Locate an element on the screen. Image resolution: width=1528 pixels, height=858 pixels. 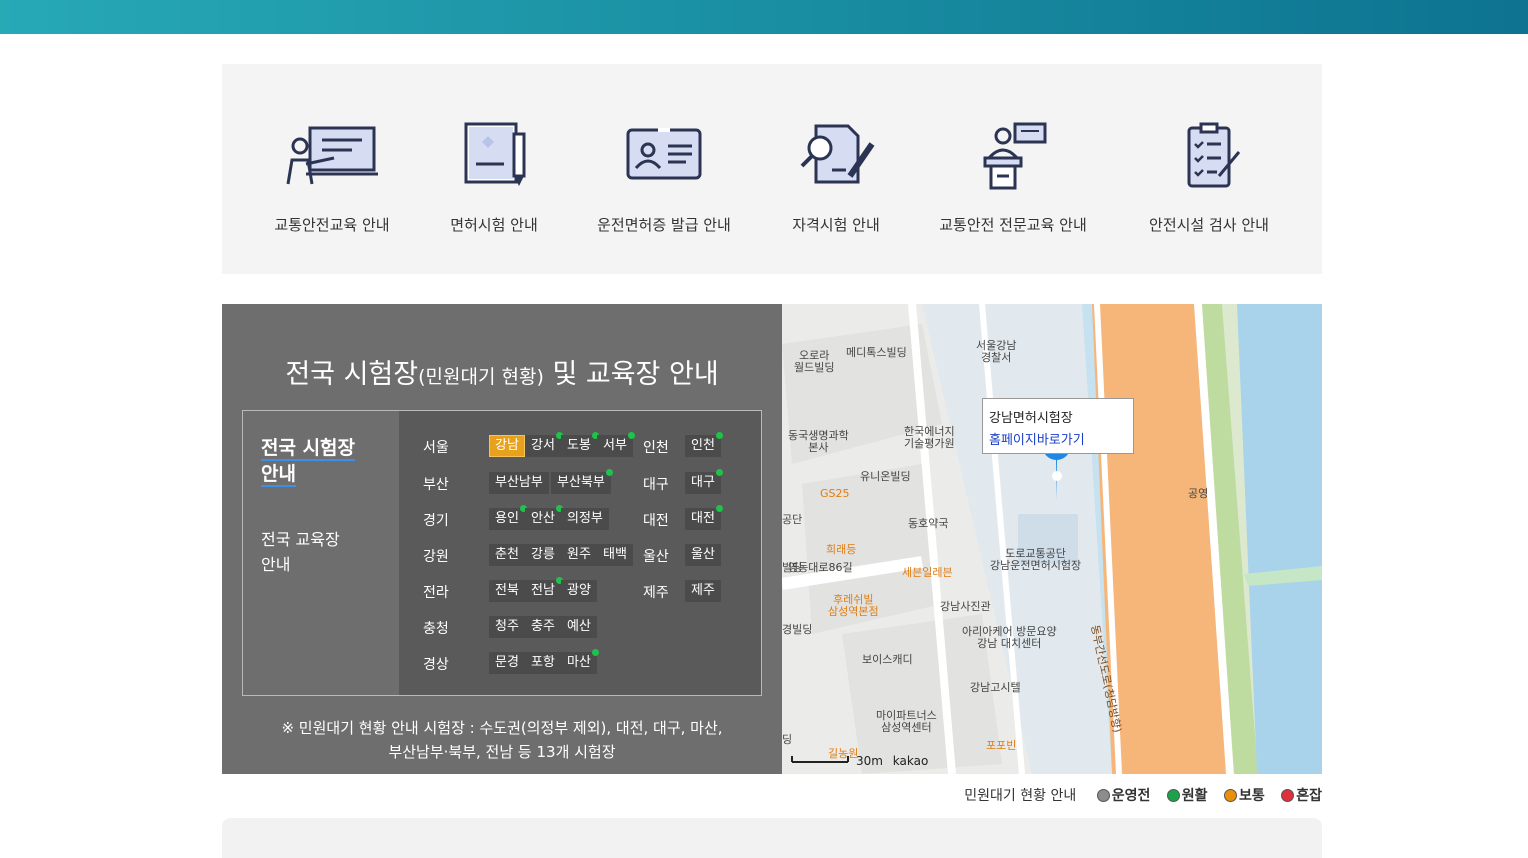
exam-site-button: 광양 is located at coordinates (579, 591).